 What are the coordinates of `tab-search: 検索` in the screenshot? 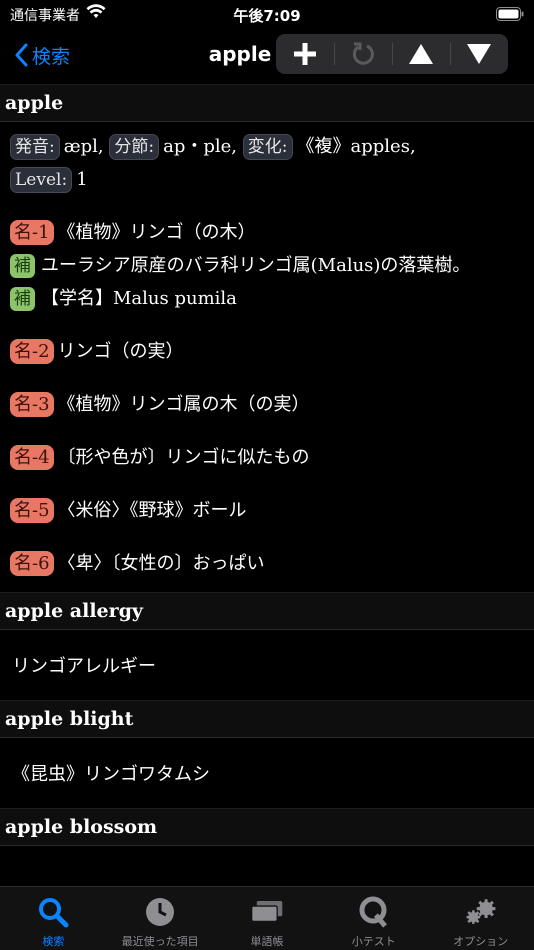 It's located at (53, 918).